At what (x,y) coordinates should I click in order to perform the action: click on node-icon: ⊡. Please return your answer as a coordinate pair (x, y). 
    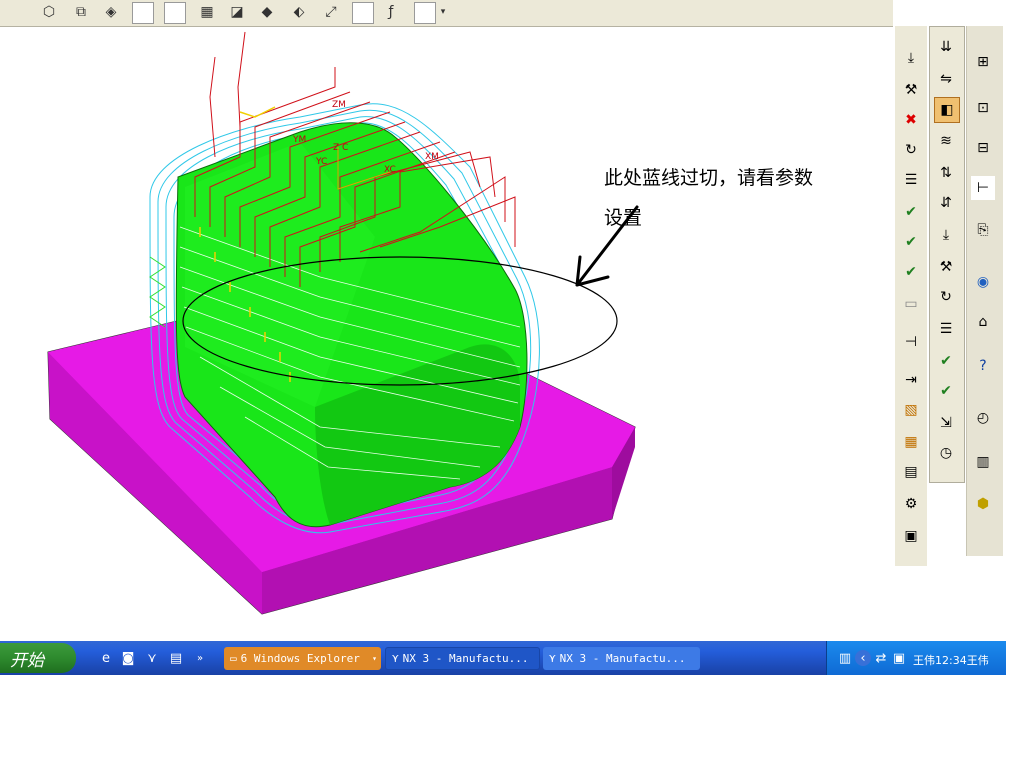
    Looking at the image, I should click on (983, 108).